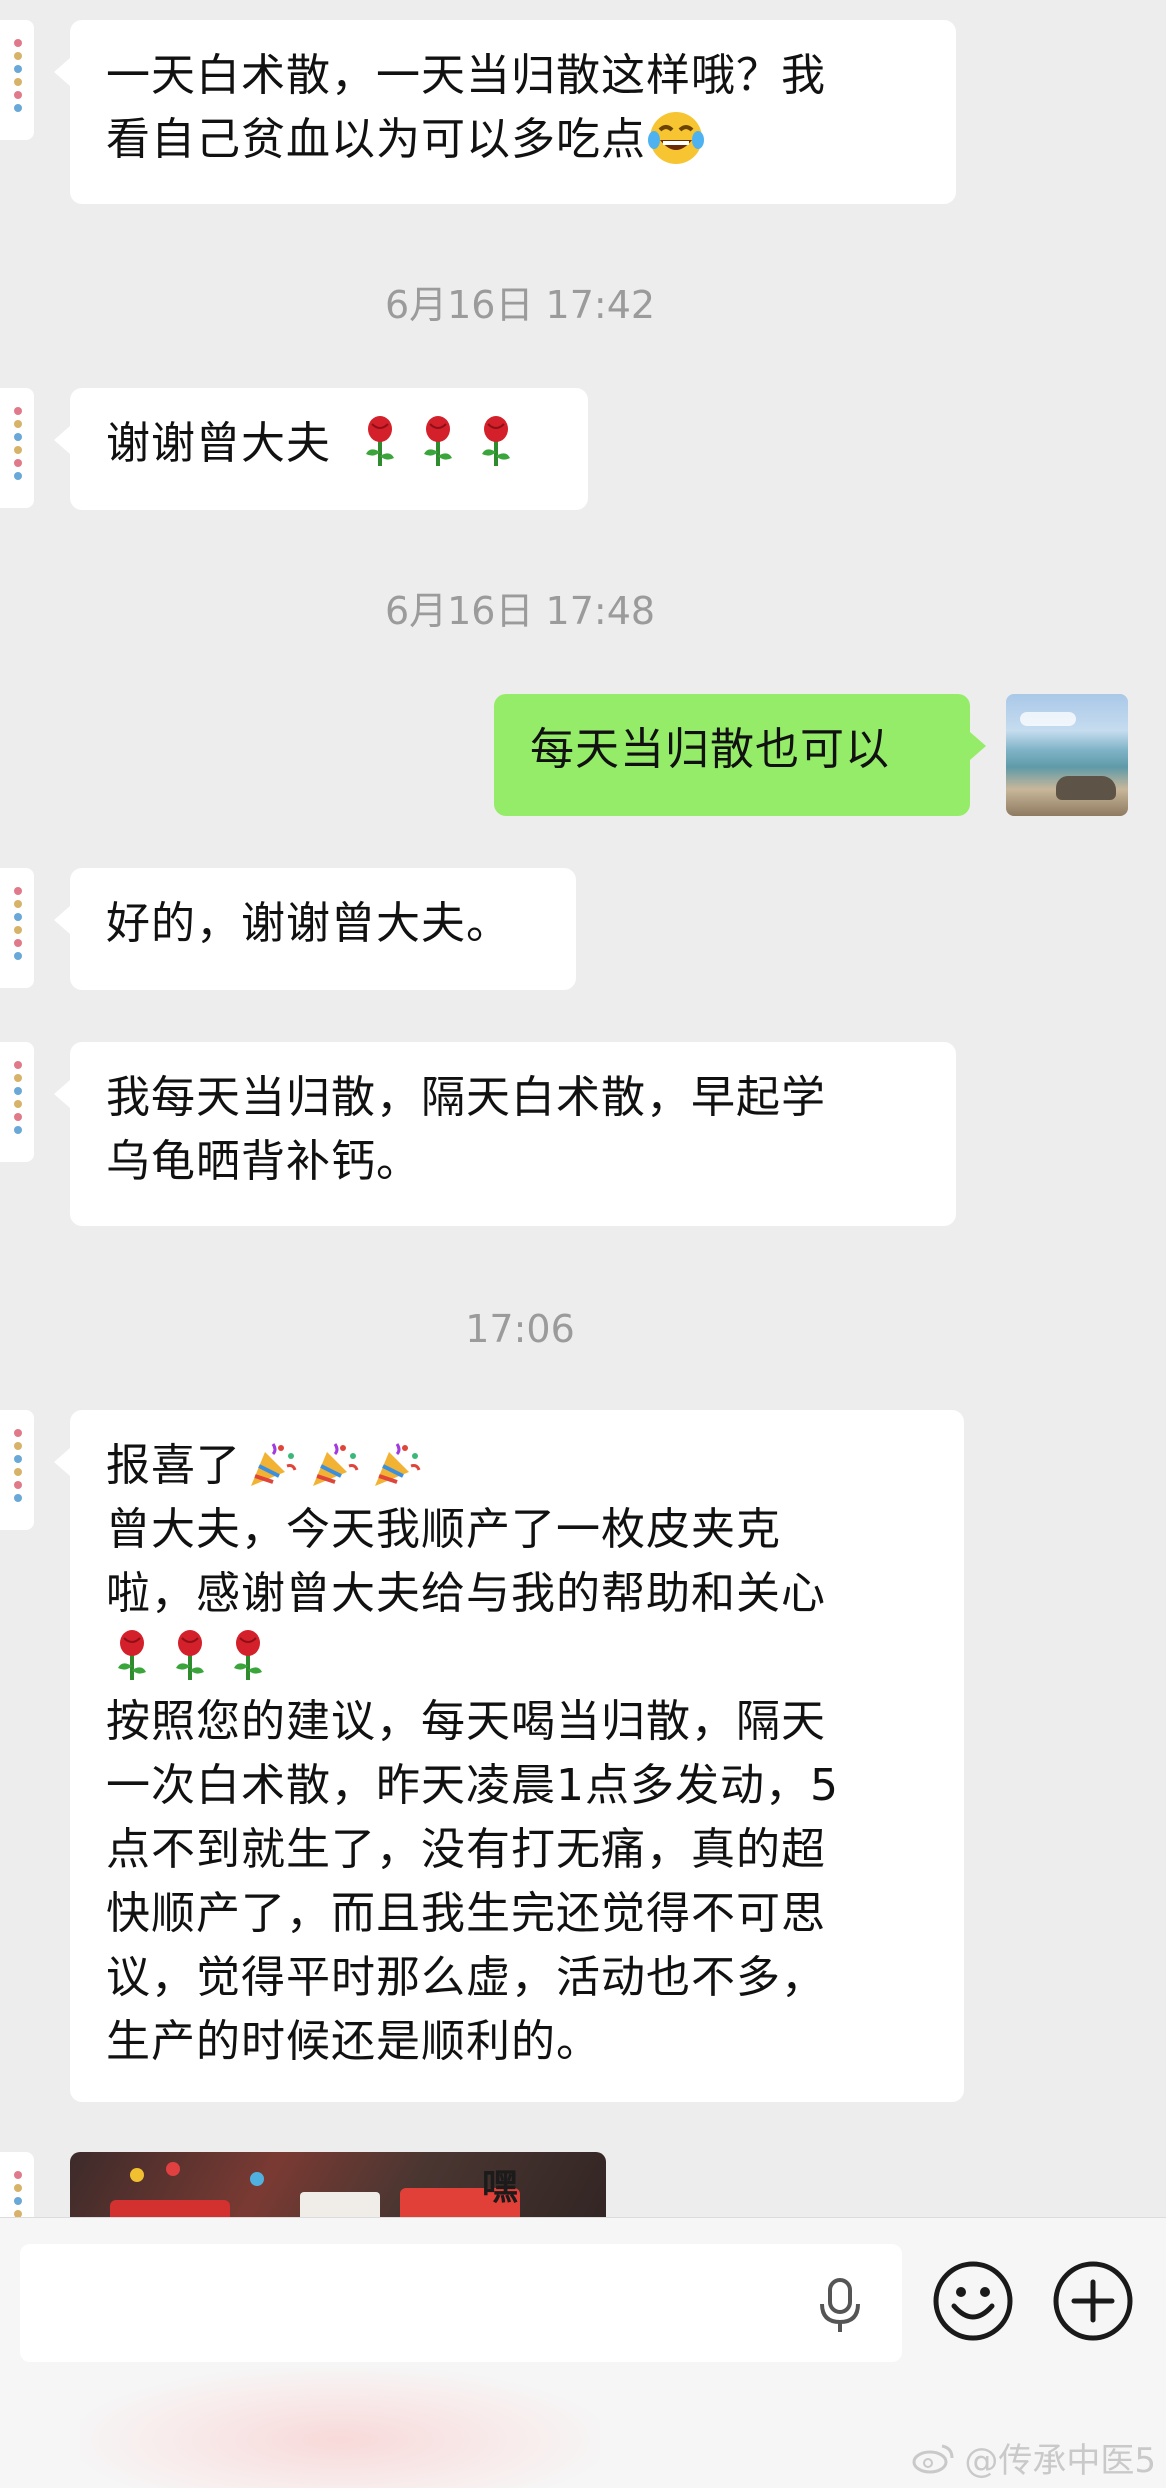  Describe the element at coordinates (218, 443) in the screenshot. I see `message-text: 谢谢曾大夫` at that location.